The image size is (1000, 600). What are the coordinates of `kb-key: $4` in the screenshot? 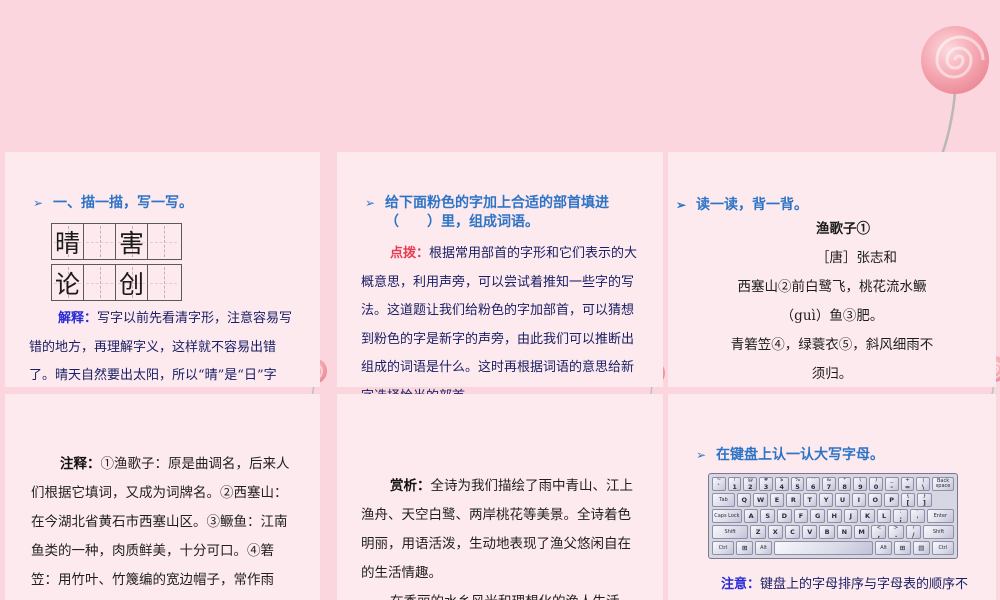 It's located at (781, 484).